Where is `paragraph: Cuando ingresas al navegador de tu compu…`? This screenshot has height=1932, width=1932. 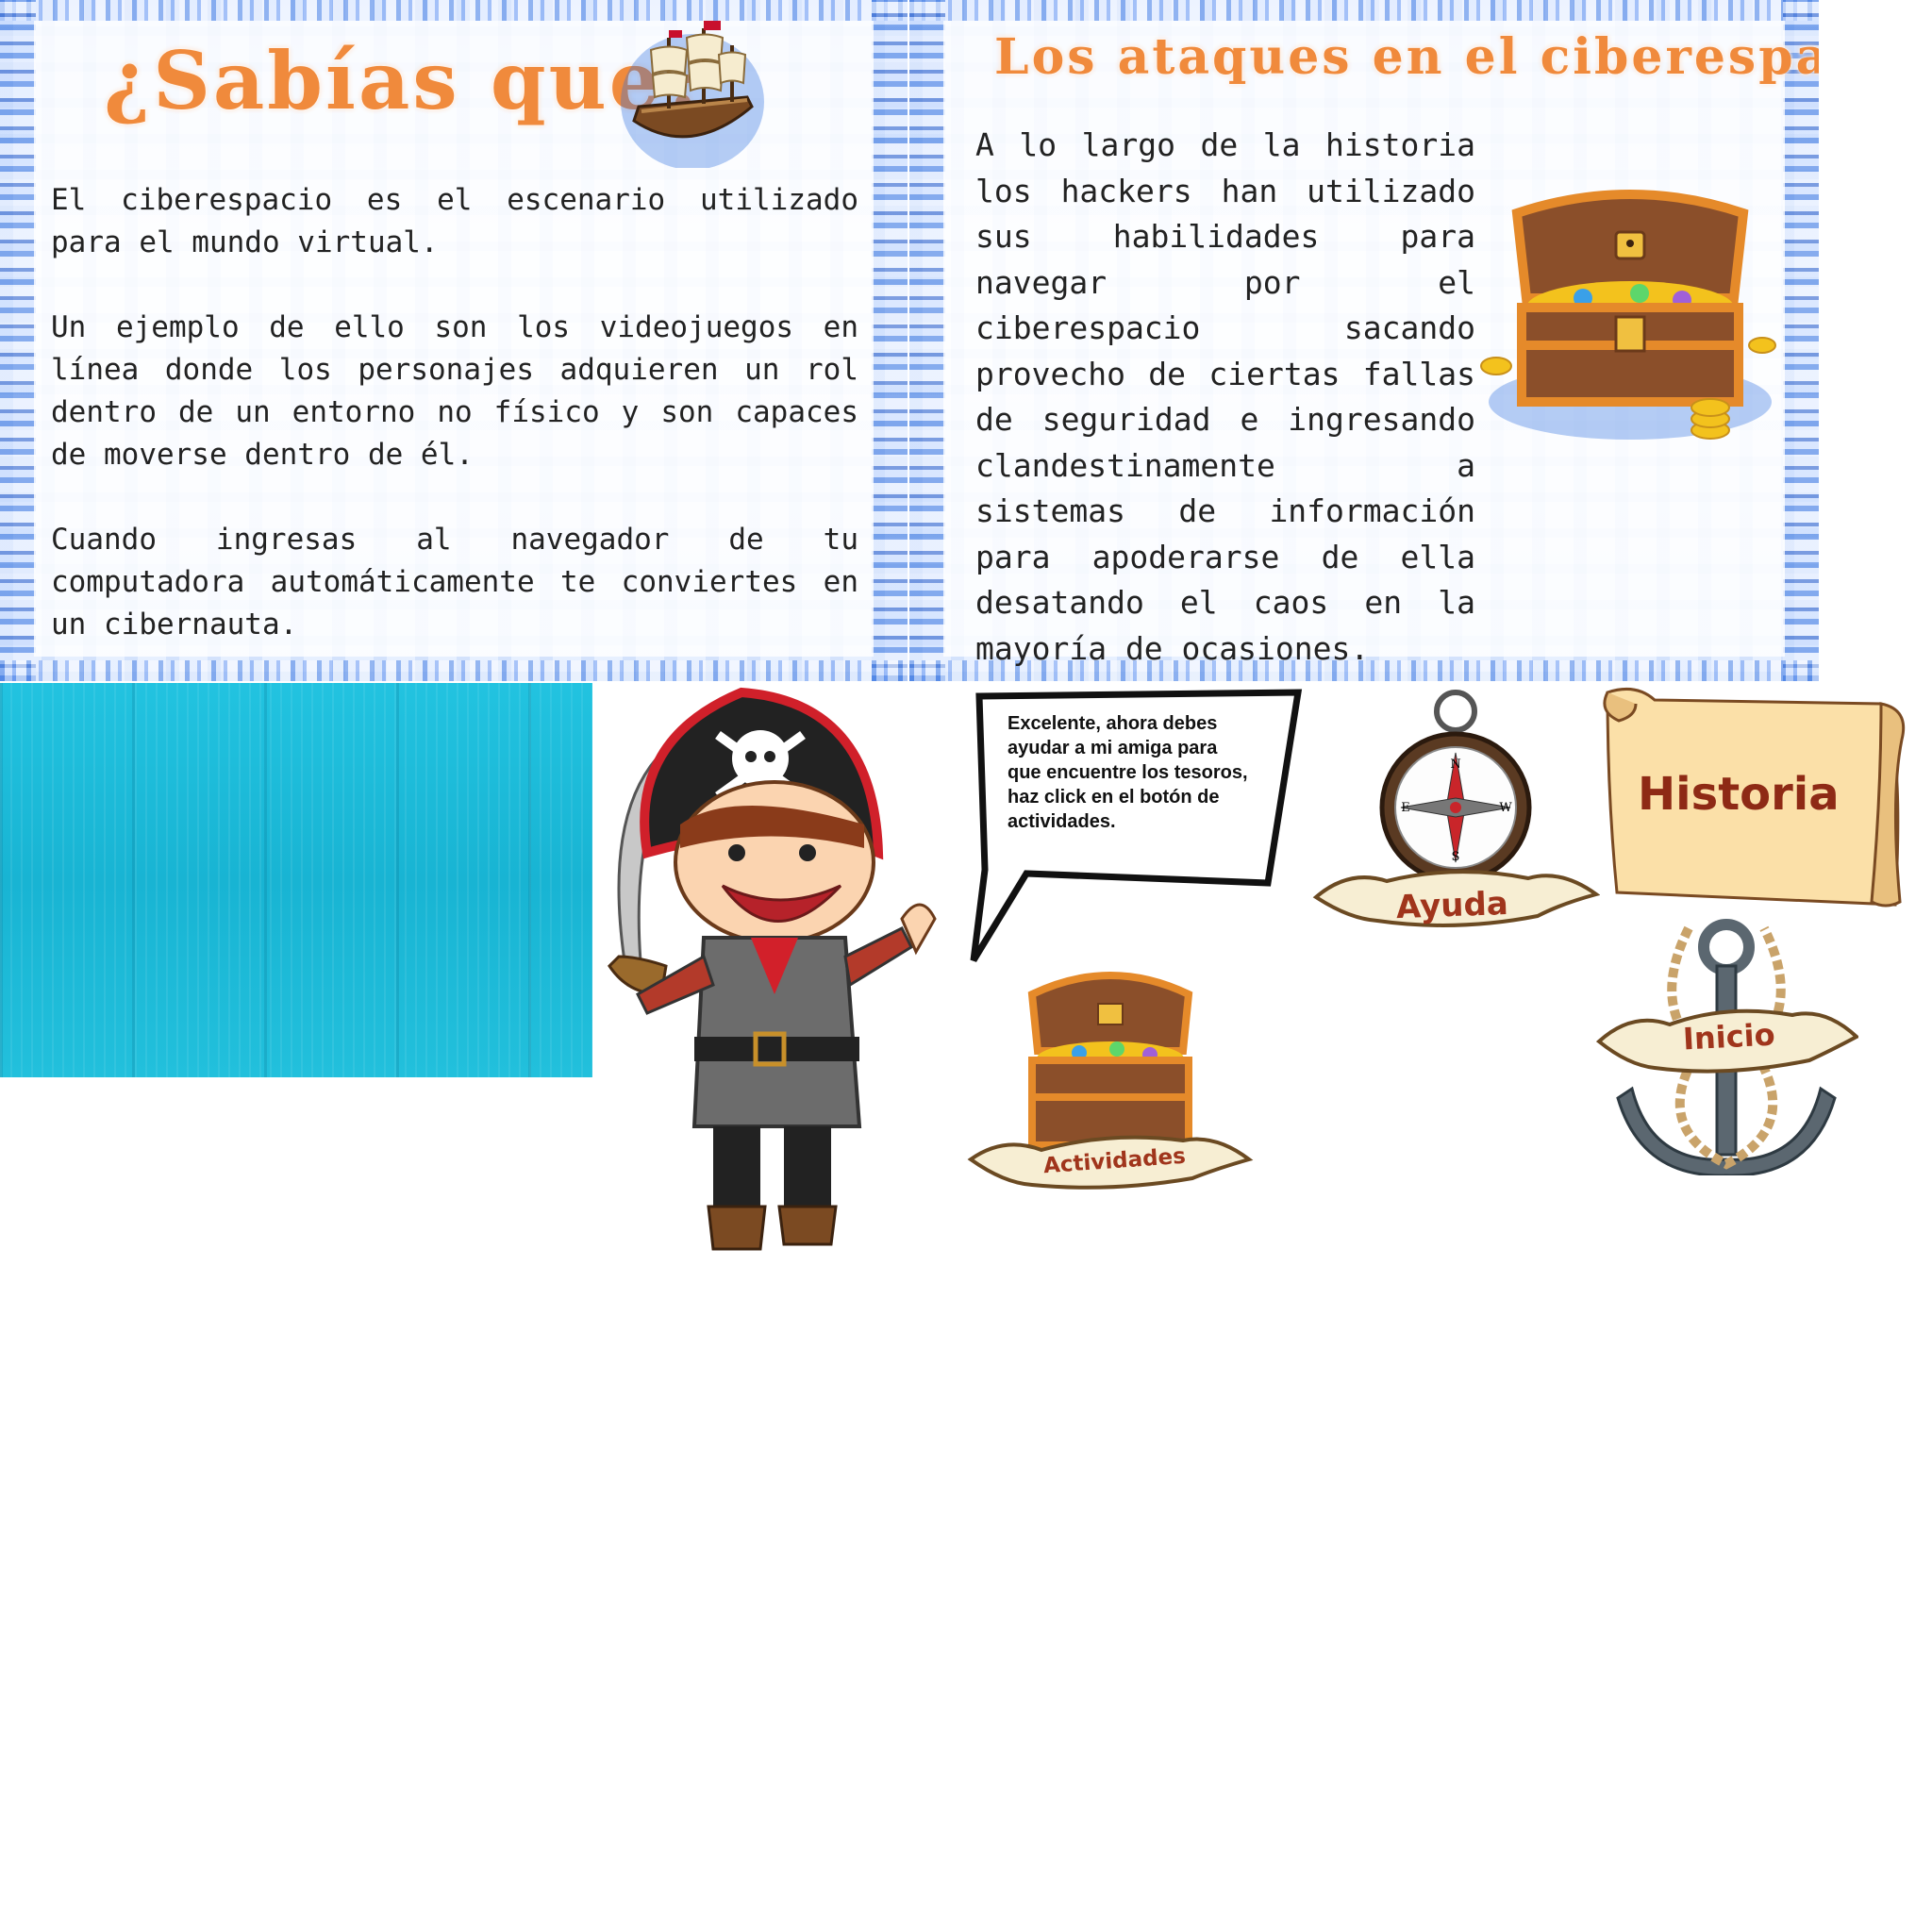
paragraph: Cuando ingresas al navegador de tu compu… is located at coordinates (454, 582).